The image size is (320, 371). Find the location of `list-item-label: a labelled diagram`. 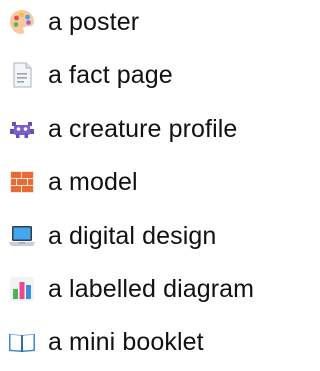

list-item-label: a labelled diagram is located at coordinates (151, 288).